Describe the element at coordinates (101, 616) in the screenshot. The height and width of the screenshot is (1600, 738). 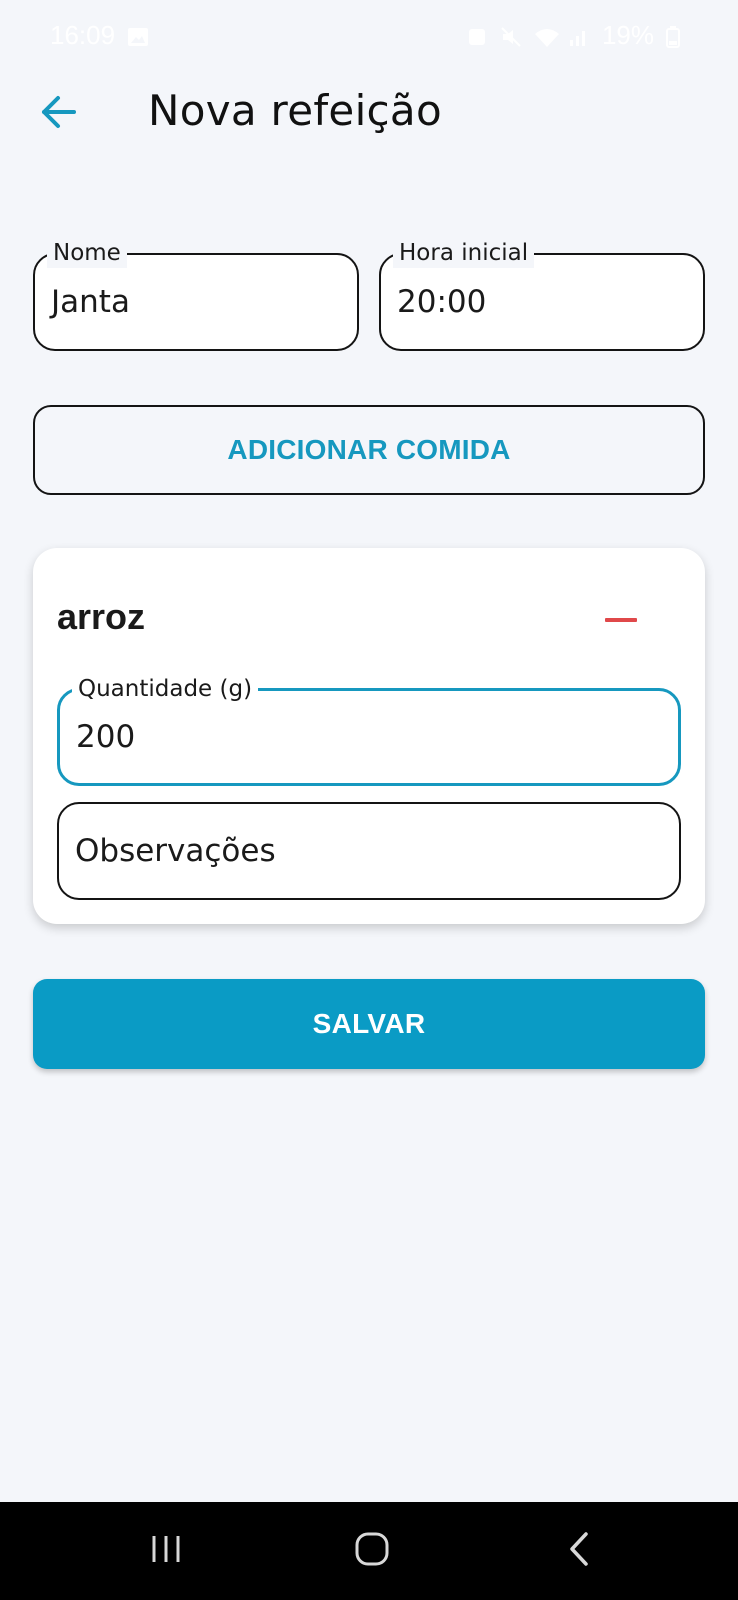
I see `food-name: arroz` at that location.